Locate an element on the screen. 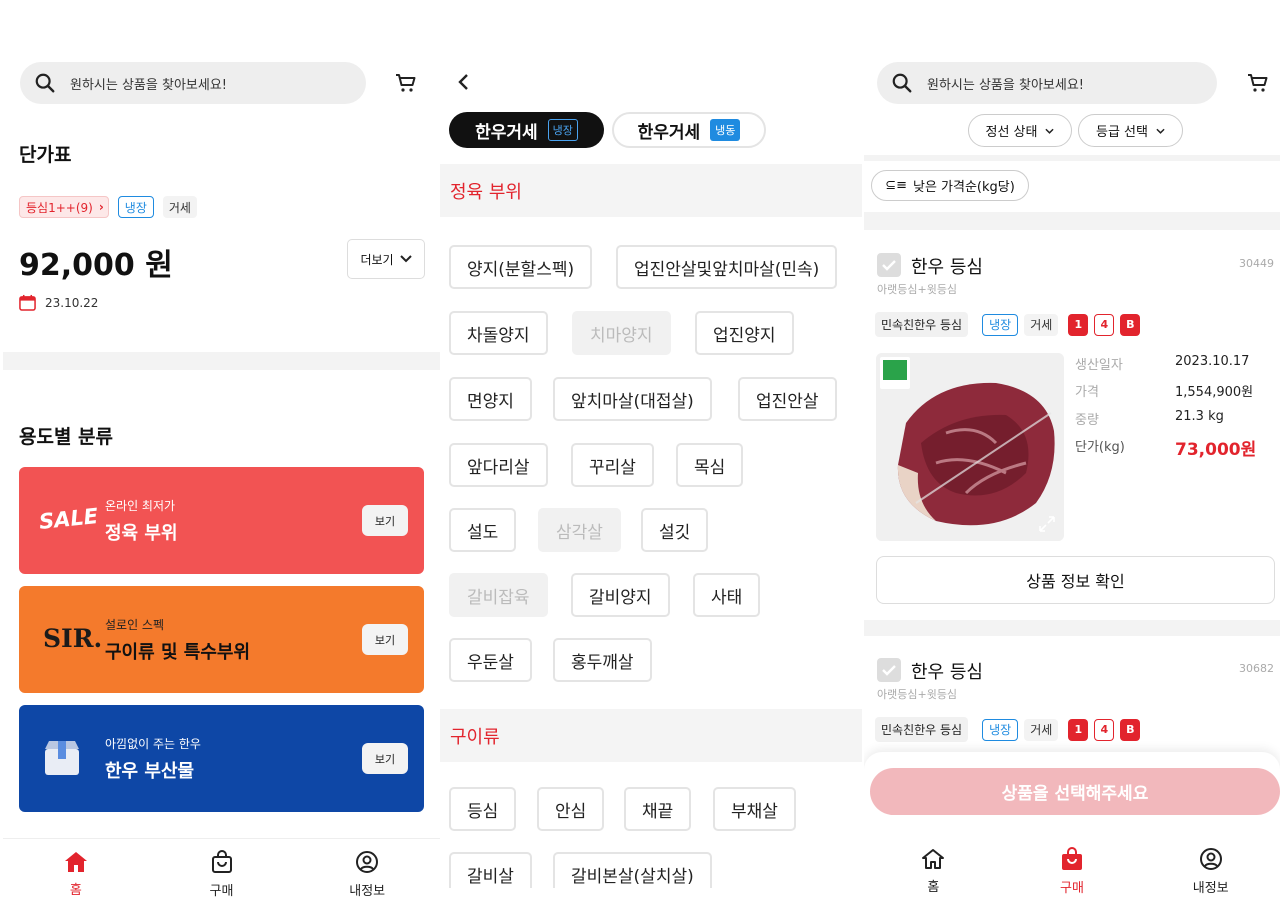  part-chip-disabled: 삼각살 is located at coordinates (579, 530).